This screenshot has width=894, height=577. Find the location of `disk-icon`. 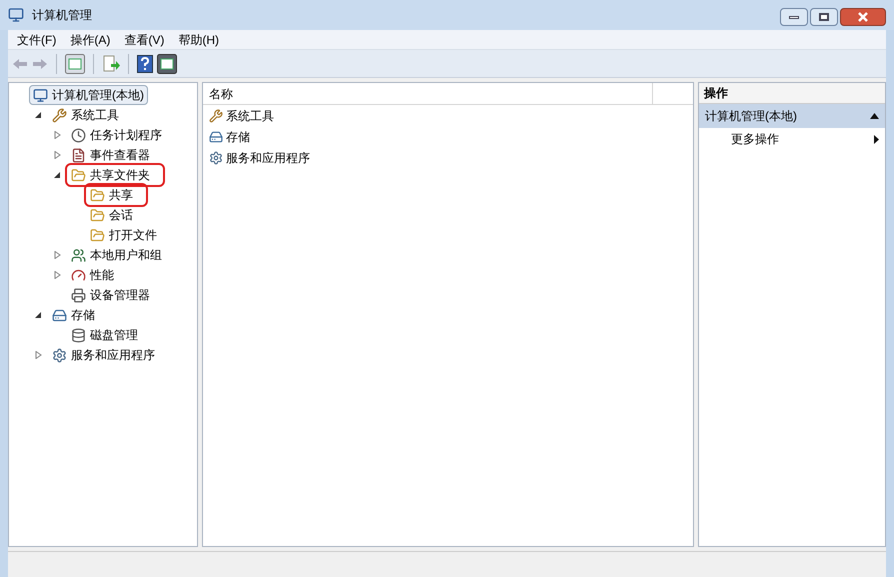

disk-icon is located at coordinates (78, 335).